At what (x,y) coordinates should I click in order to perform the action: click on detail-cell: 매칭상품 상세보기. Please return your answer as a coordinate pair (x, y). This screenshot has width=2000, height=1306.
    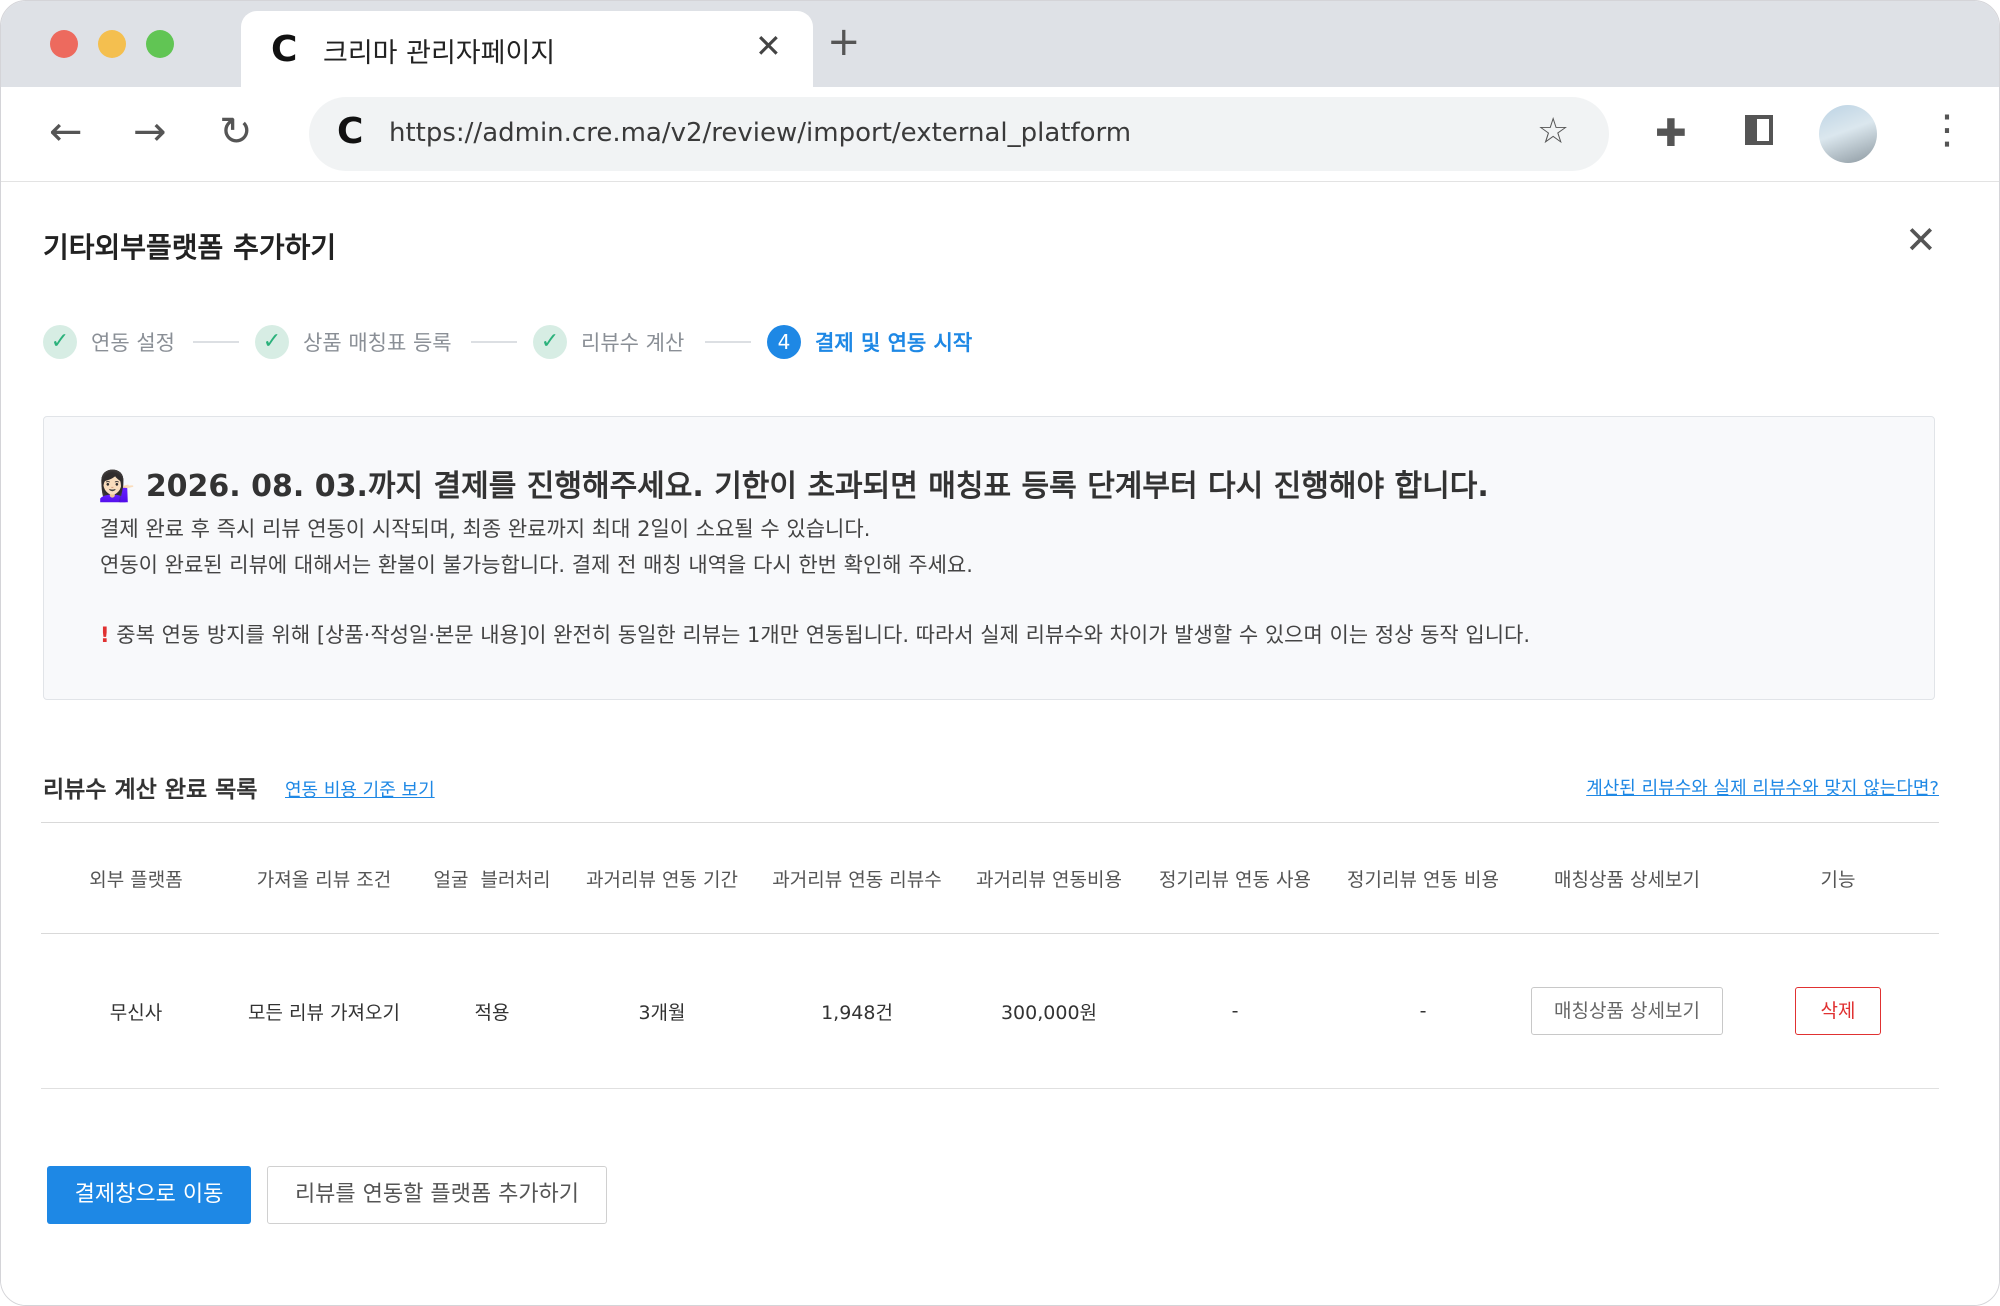
    Looking at the image, I should click on (1627, 1011).